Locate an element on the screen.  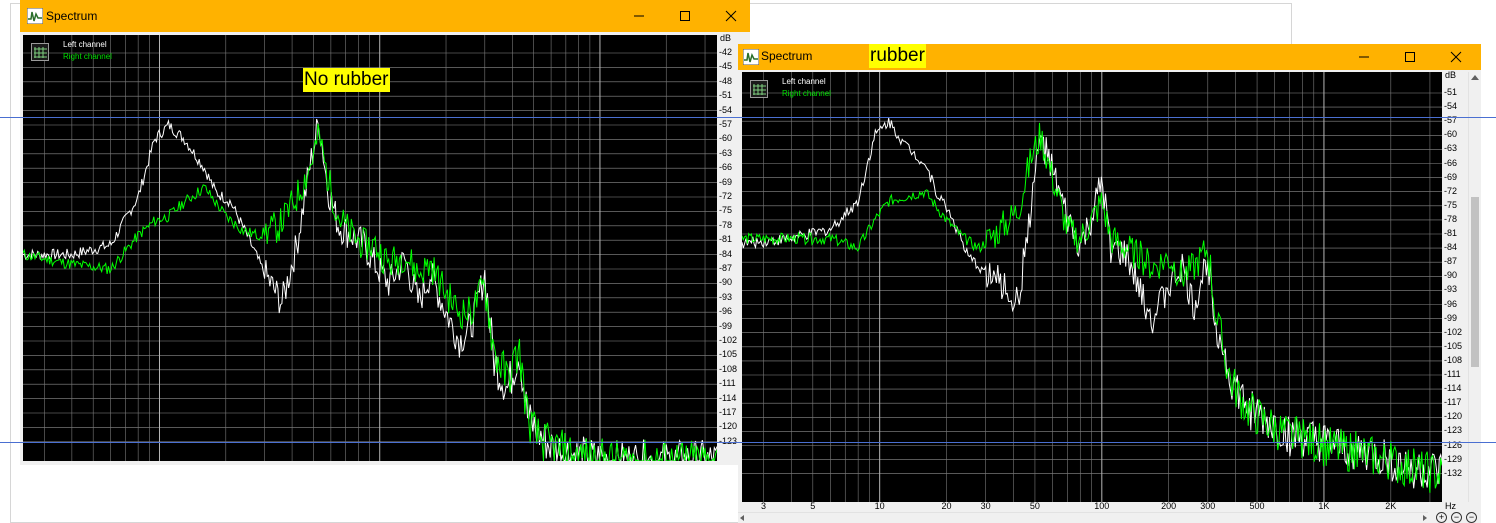
horizontal-scrollbar is located at coordinates (1083, 517).